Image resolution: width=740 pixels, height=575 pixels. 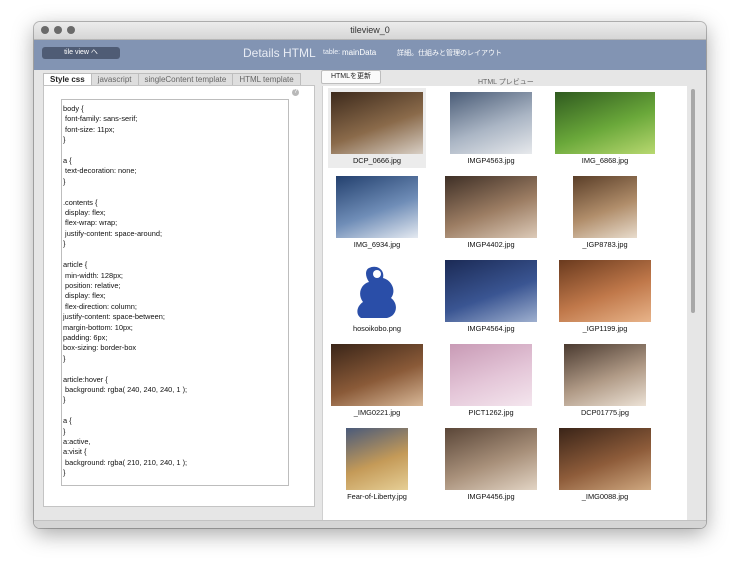 I want to click on photo-sleeping-cat-icon, so click(x=605, y=291).